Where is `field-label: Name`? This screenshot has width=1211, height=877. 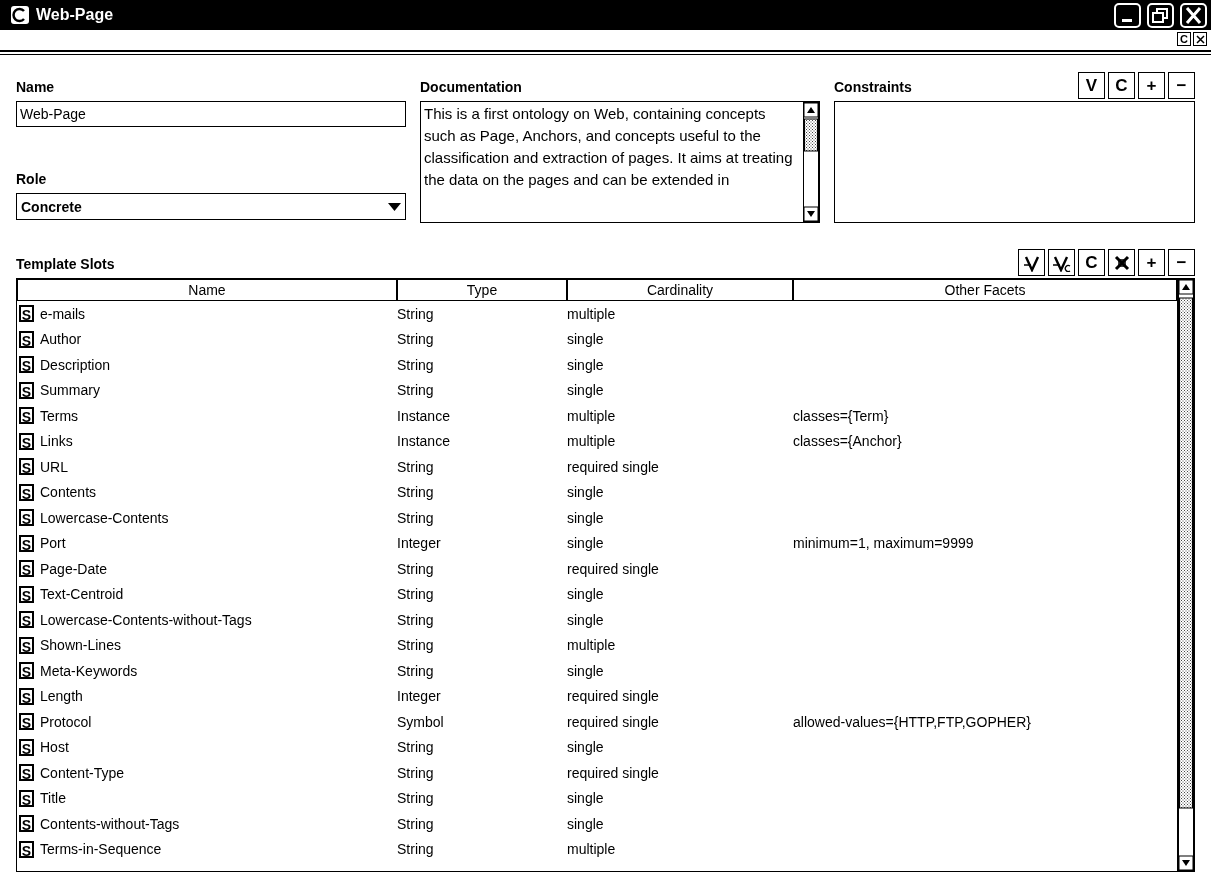 field-label: Name is located at coordinates (36, 87).